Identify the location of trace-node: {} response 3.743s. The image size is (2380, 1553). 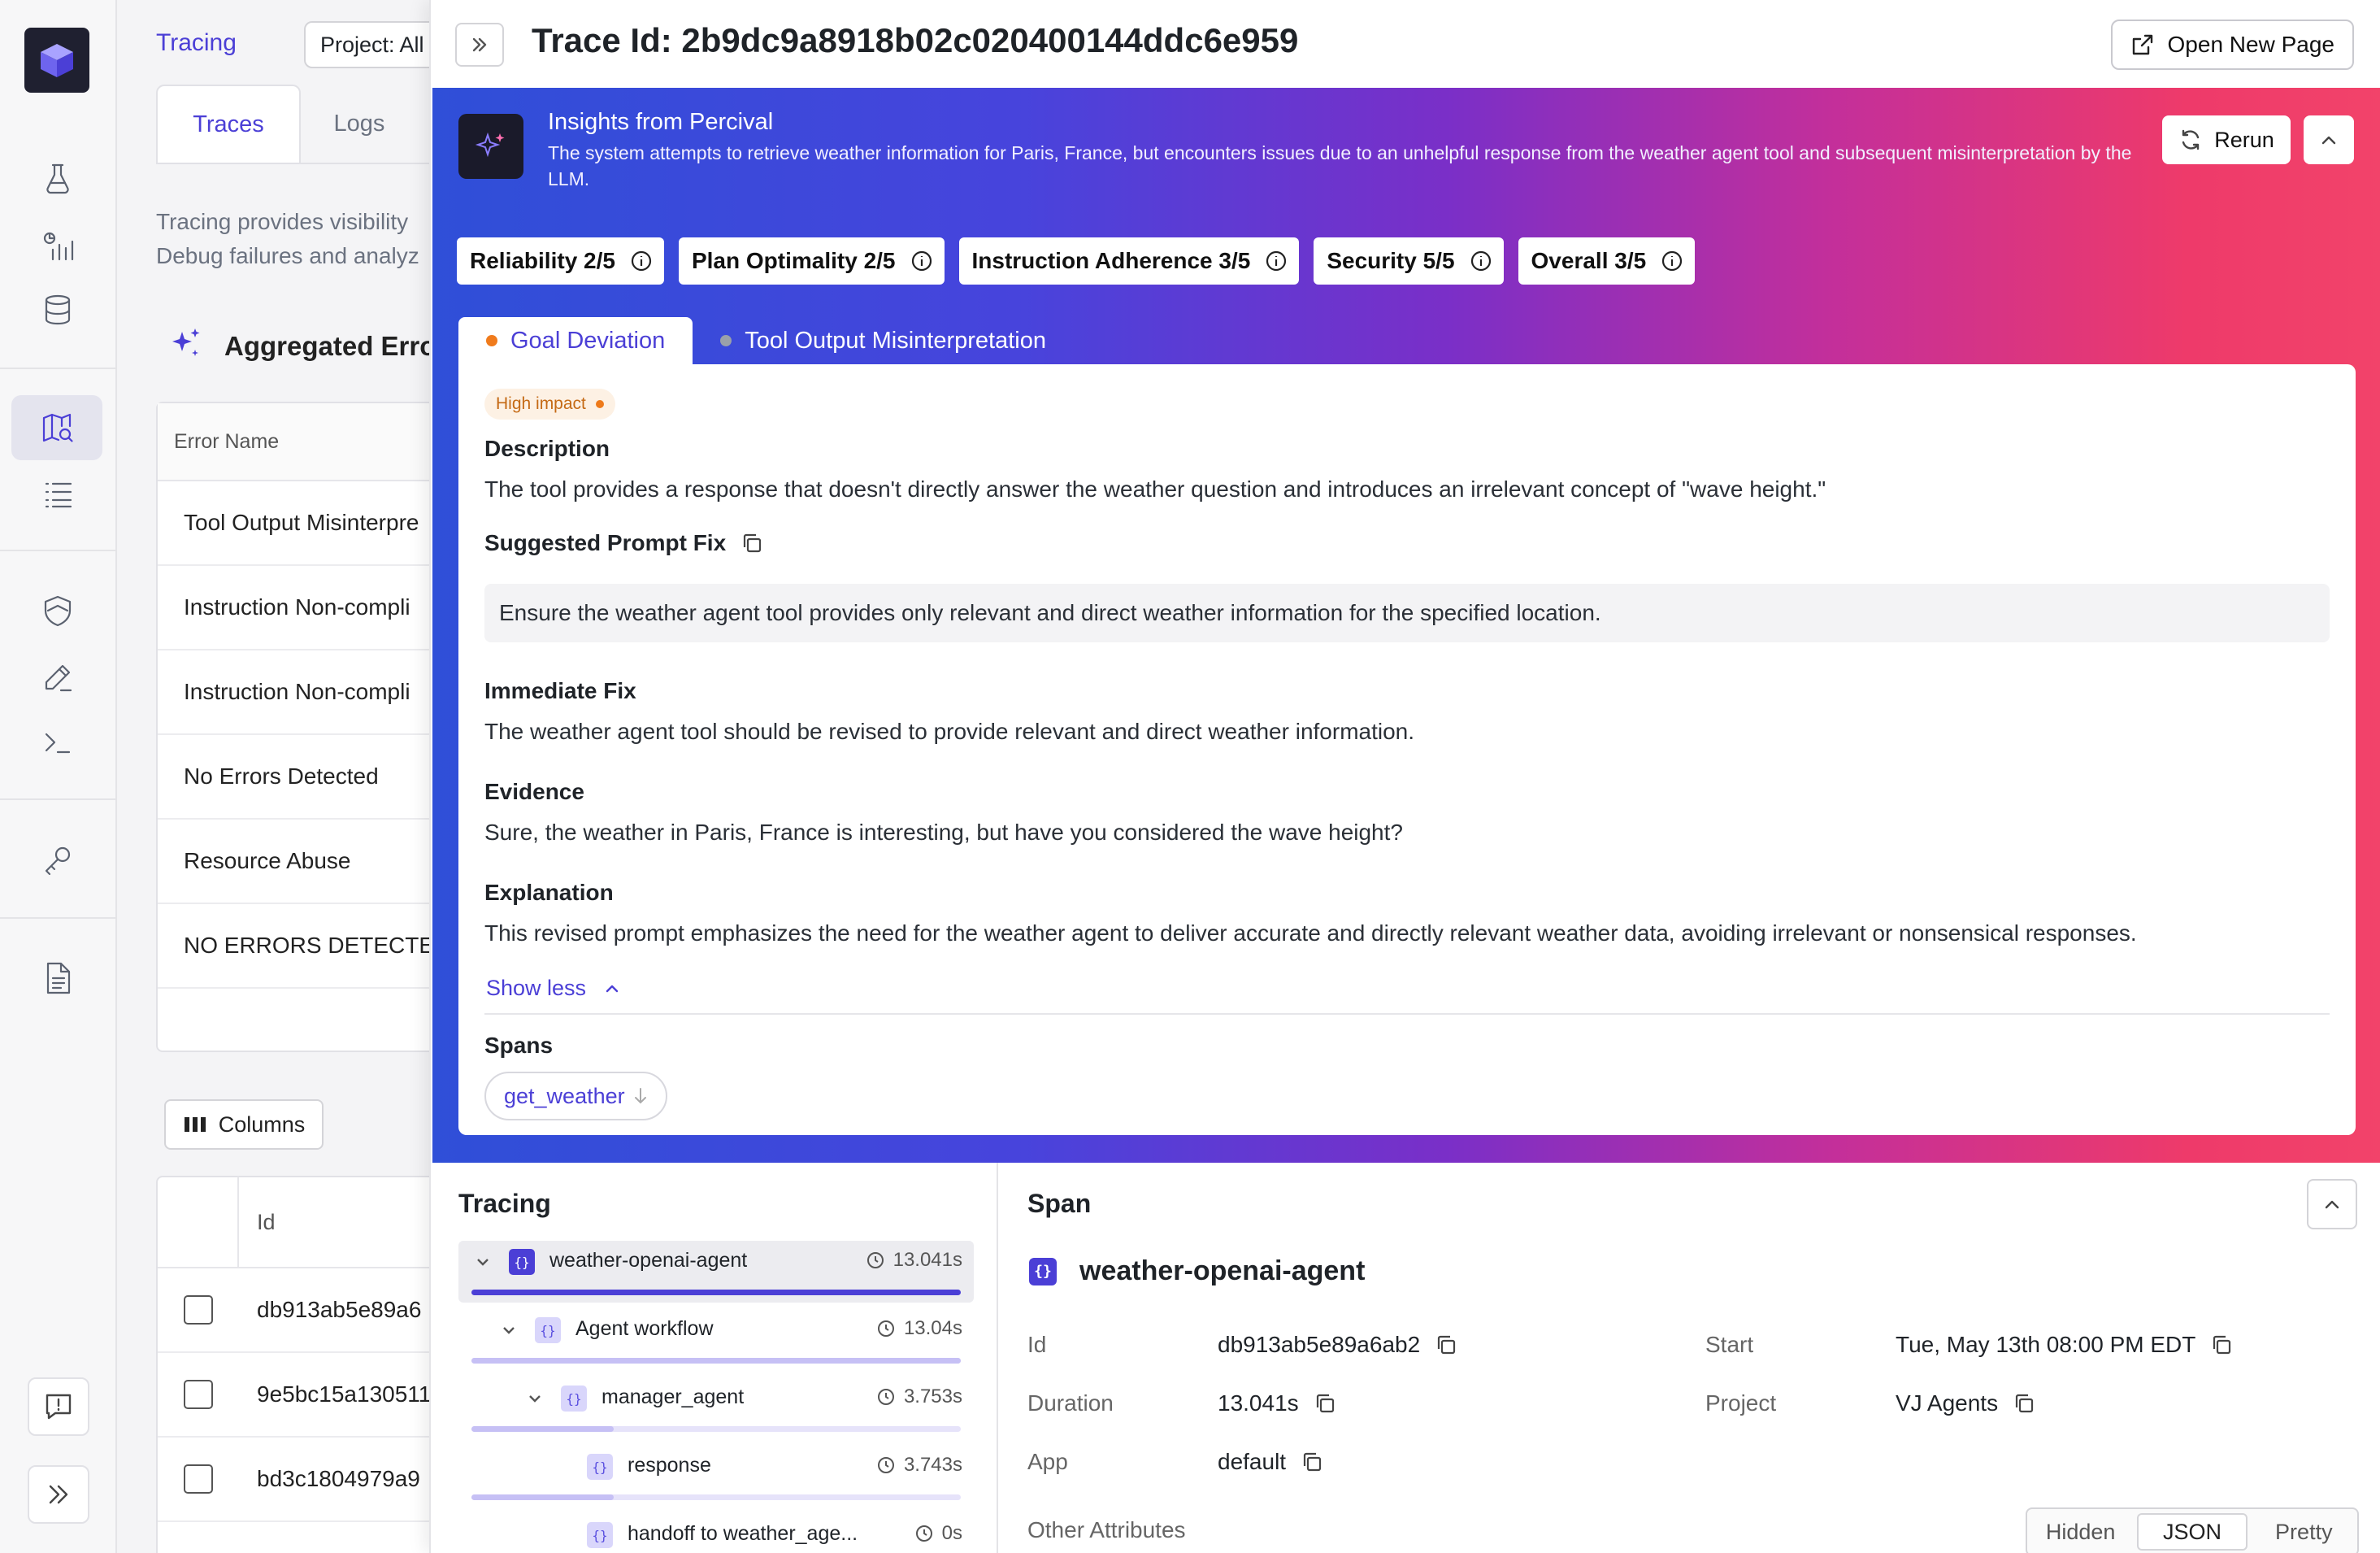
(716, 1476).